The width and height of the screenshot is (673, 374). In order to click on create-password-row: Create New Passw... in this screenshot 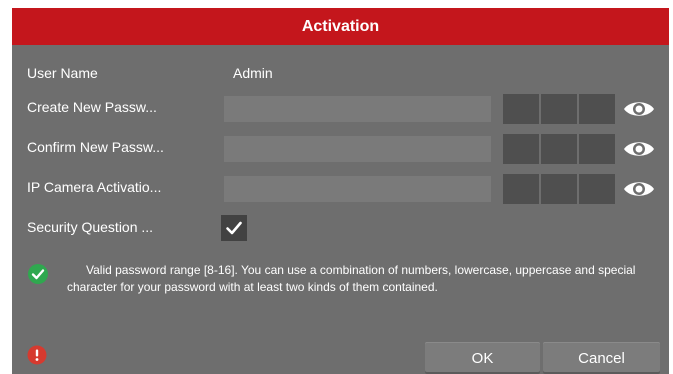, I will do `click(340, 109)`.